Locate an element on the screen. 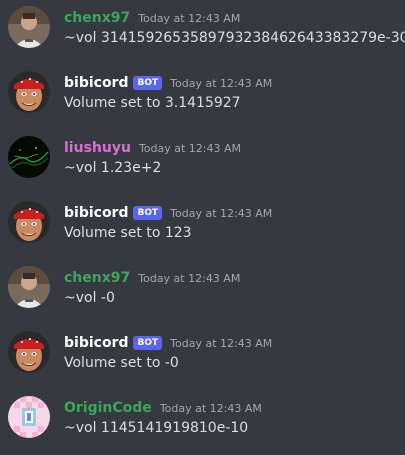  message-header: OriginCode Today at 12:43 AM is located at coordinates (163, 408).